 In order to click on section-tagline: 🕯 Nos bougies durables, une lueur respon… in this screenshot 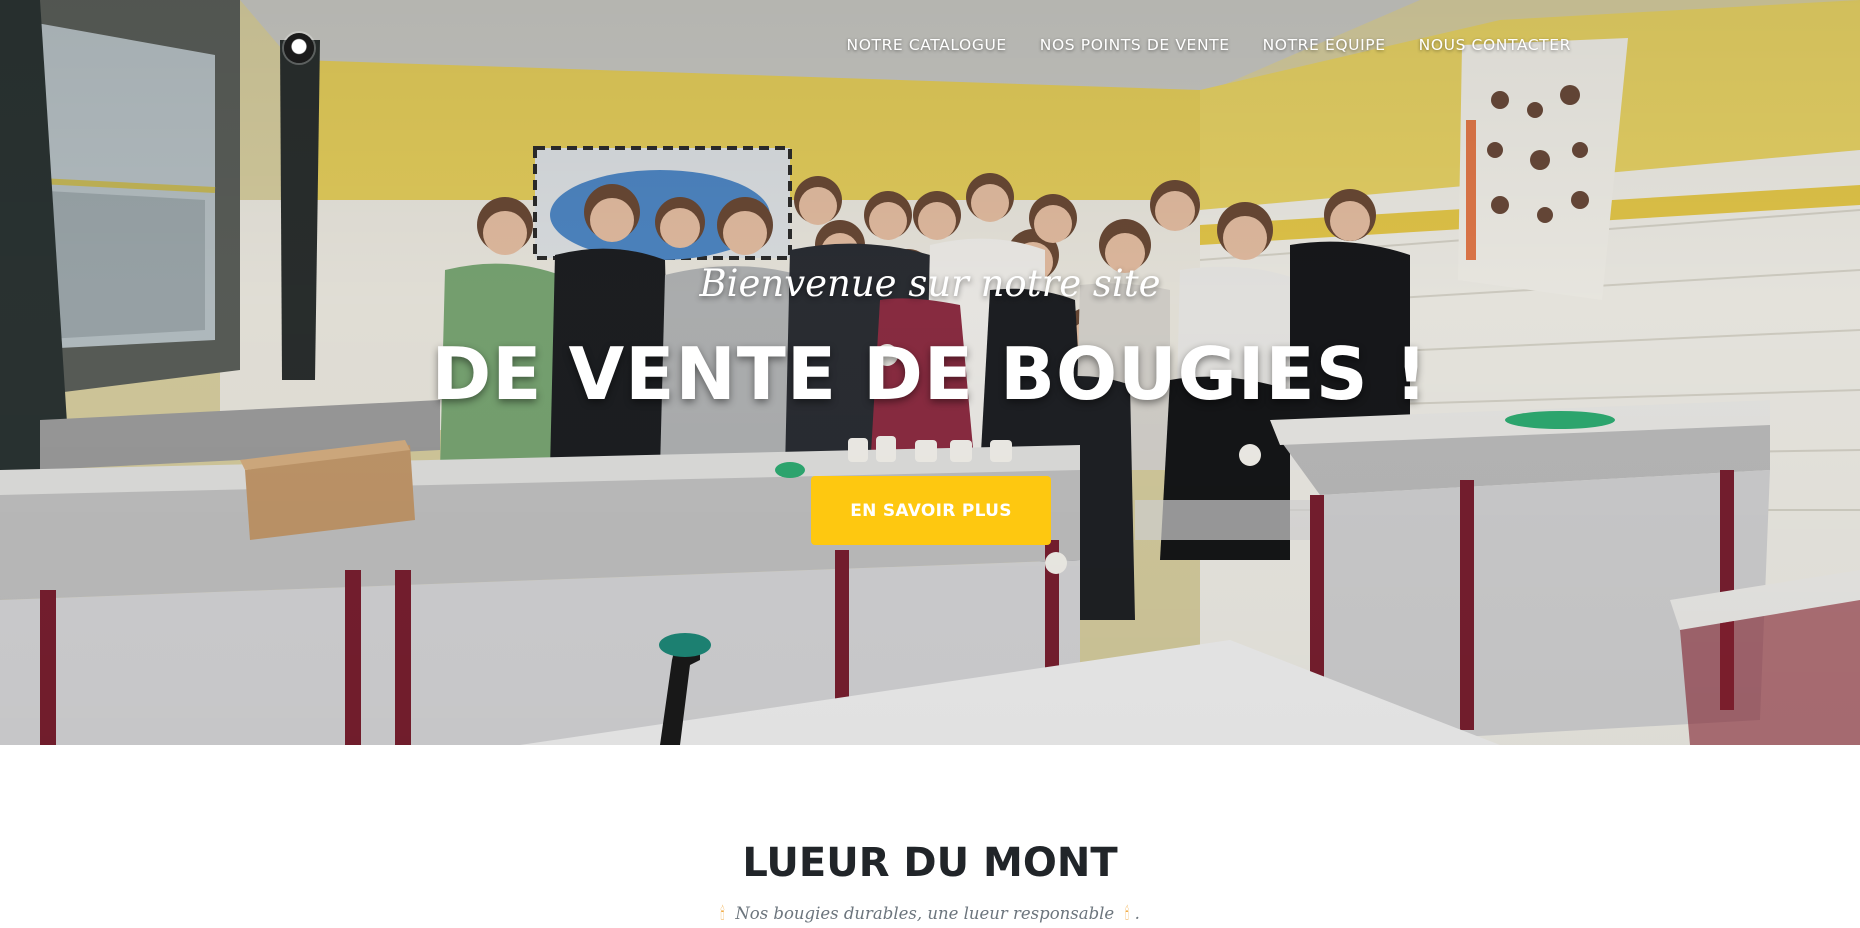, I will do `click(930, 914)`.